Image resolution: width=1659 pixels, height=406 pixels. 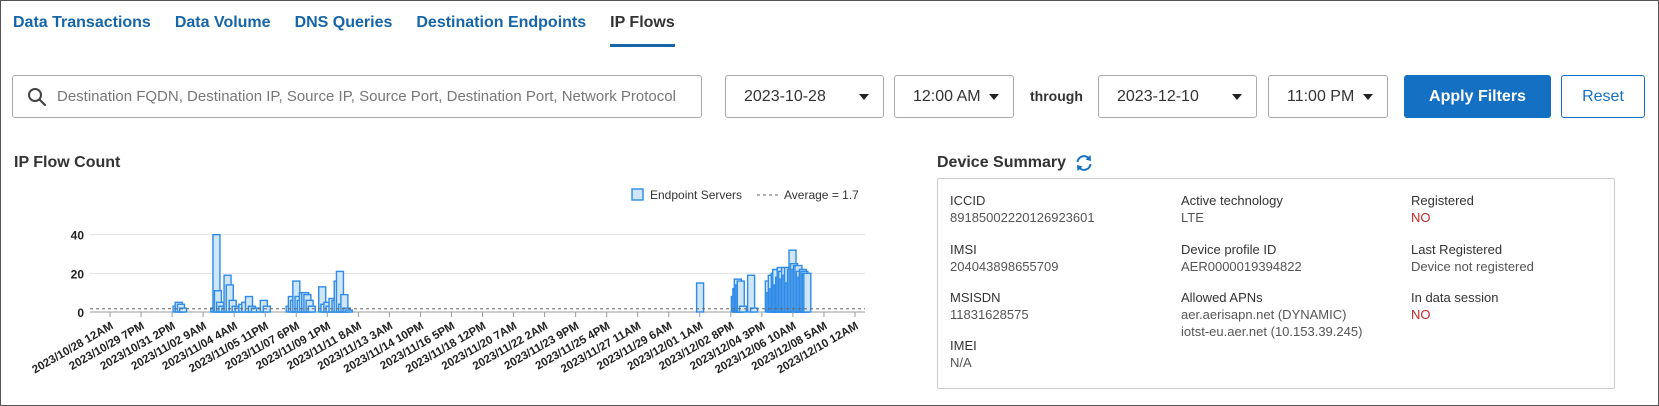 I want to click on field-value: AER0000019394822, so click(x=1241, y=266).